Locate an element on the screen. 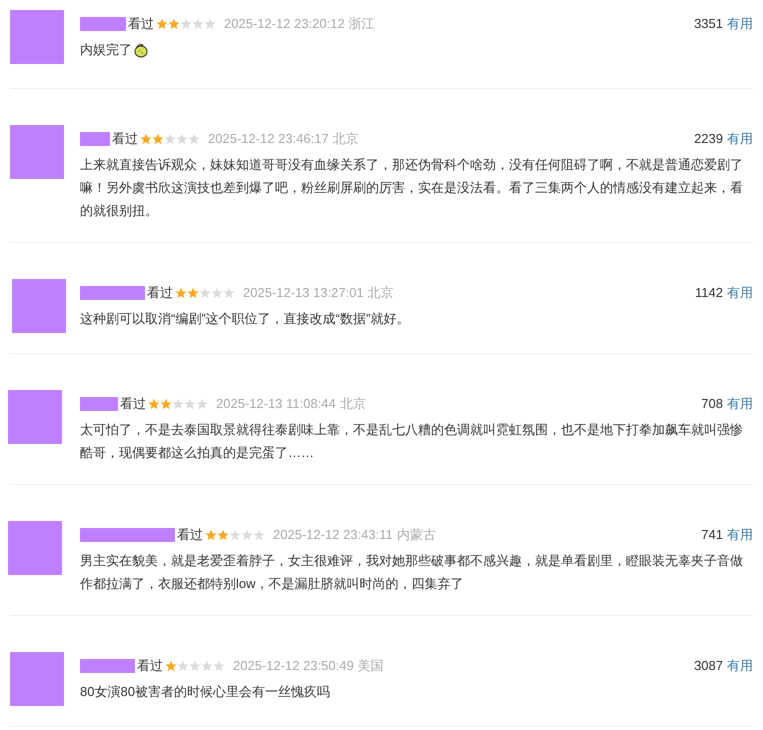 This screenshot has width=763, height=730. lemon-icon is located at coordinates (141, 50).